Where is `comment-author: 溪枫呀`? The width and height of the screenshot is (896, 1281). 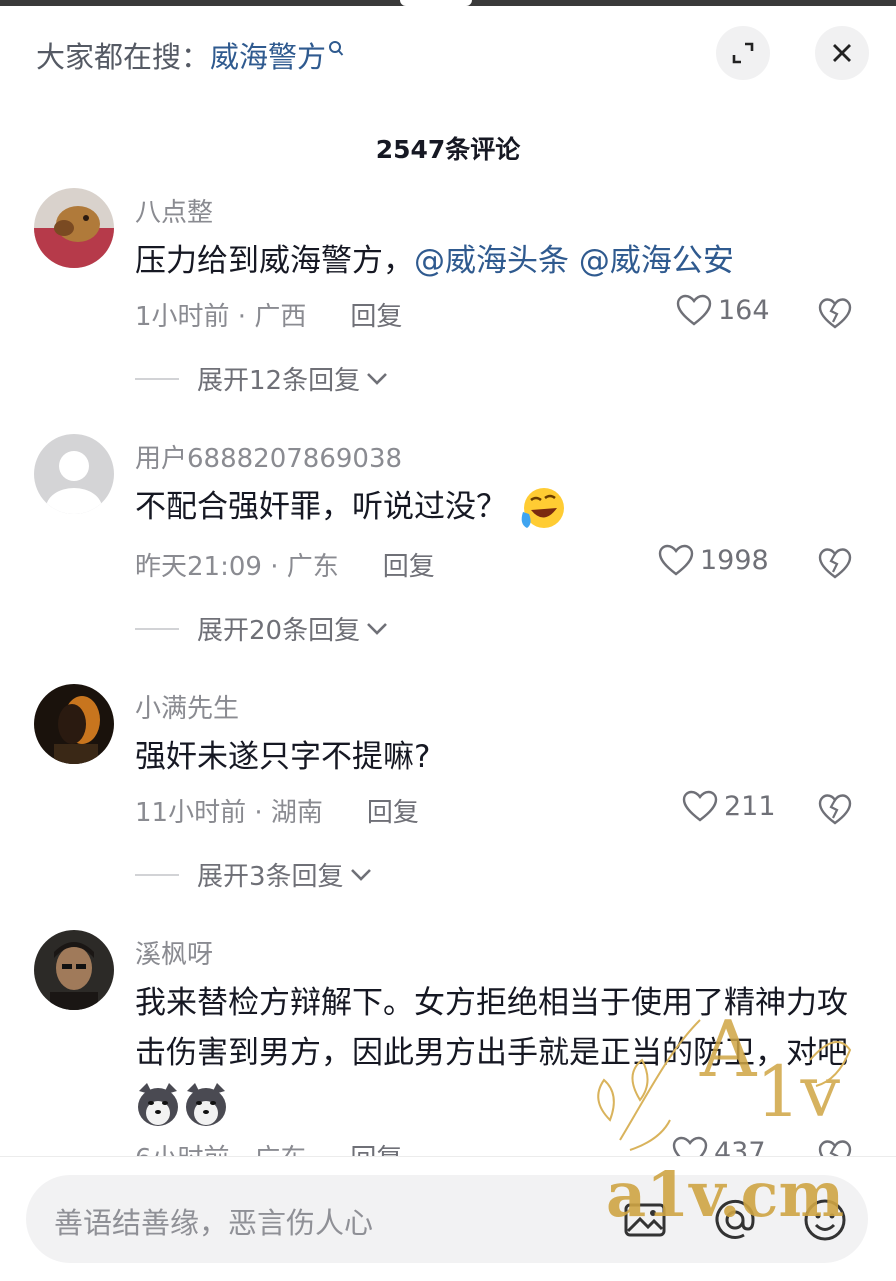 comment-author: 溪枫呀 is located at coordinates (174, 952).